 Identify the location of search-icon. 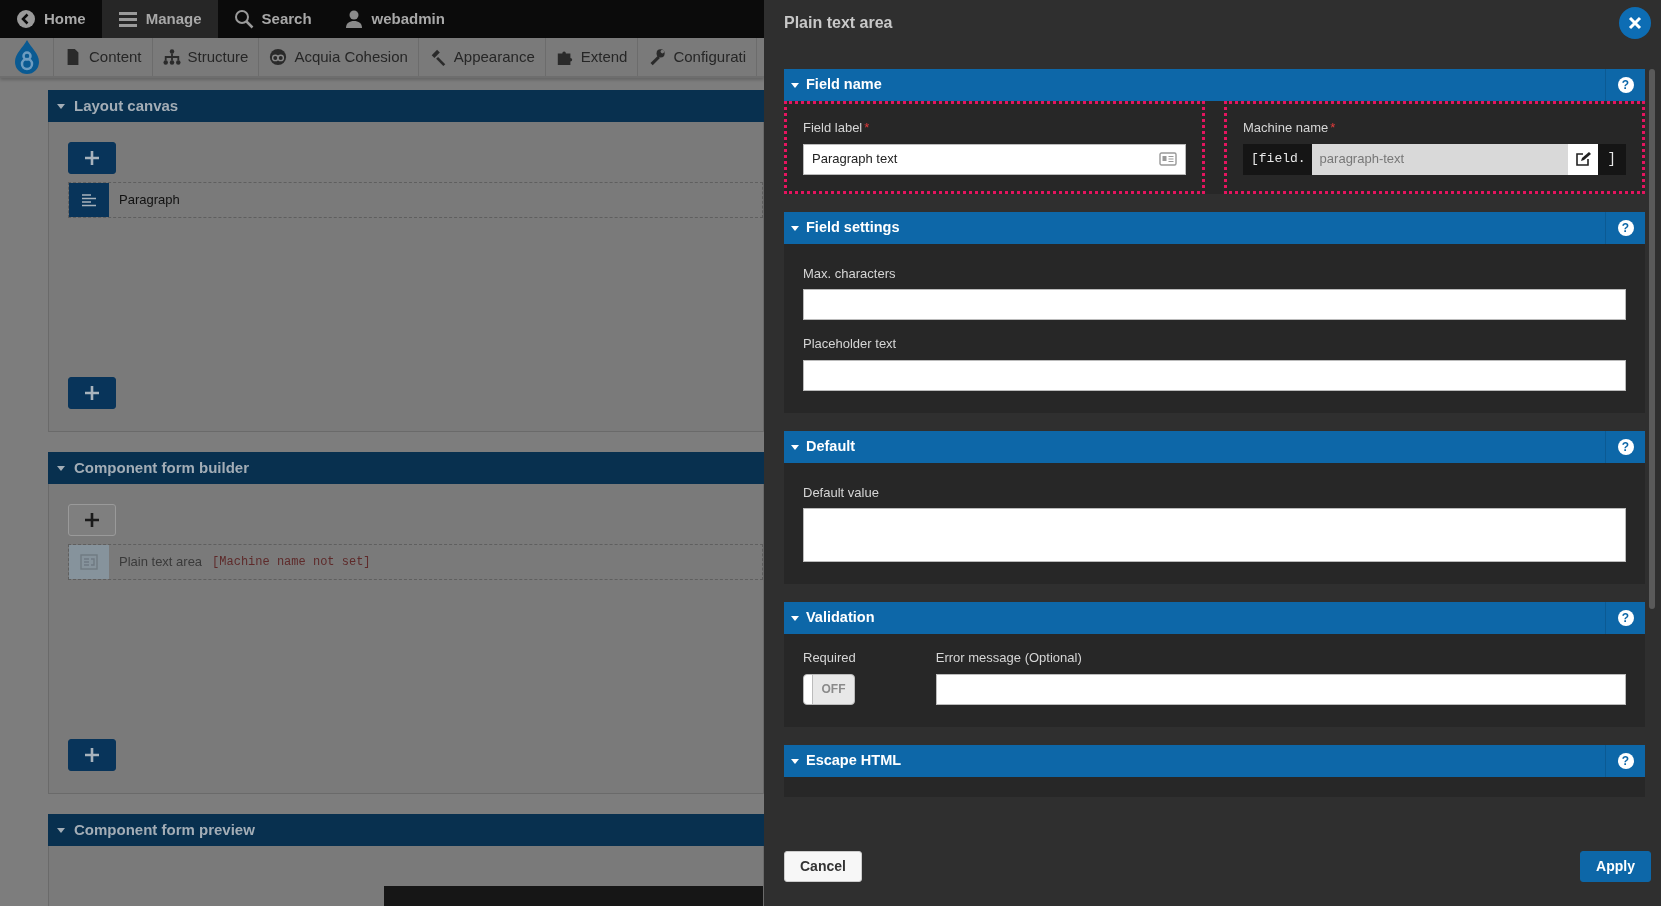
(243, 19).